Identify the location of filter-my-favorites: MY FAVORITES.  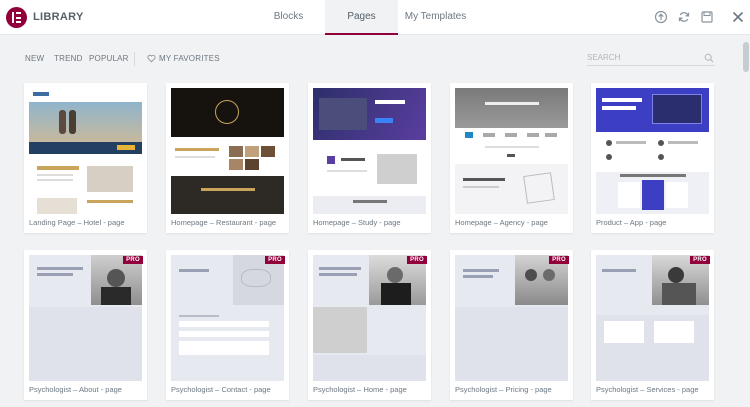
(189, 58).